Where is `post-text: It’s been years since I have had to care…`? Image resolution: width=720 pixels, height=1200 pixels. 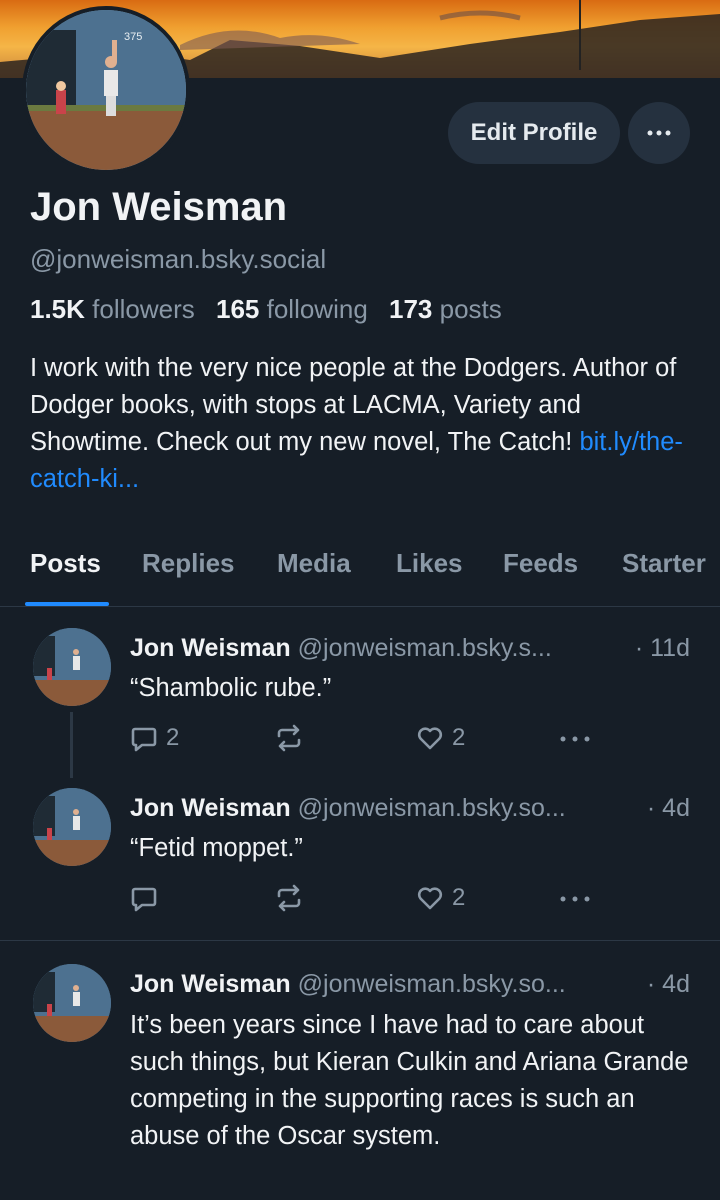 post-text: It’s been years since I have had to care… is located at coordinates (409, 1080).